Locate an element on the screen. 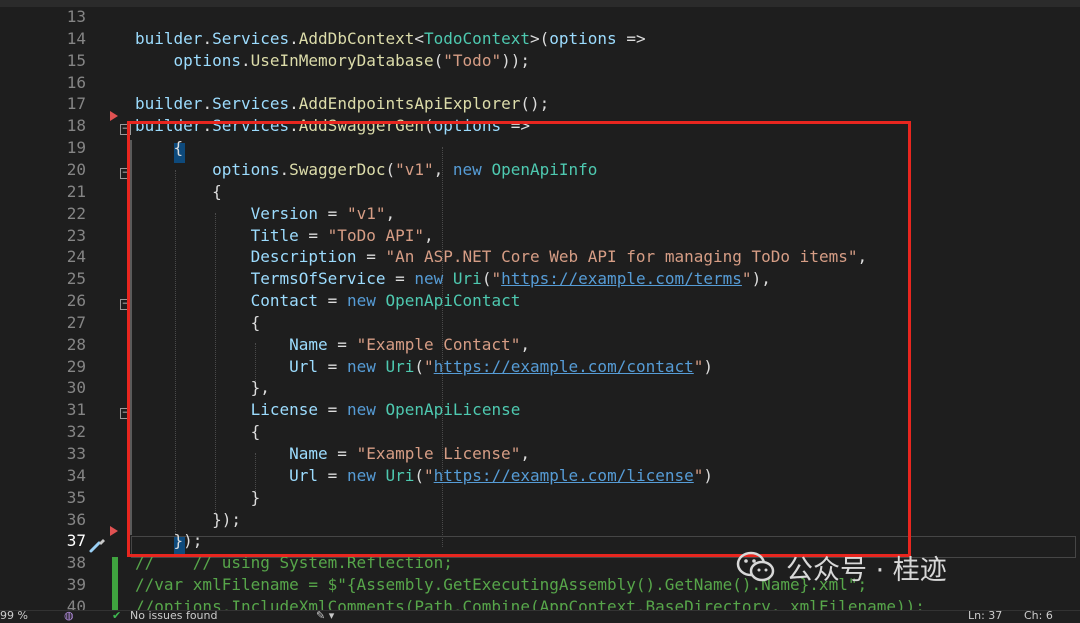  line-number: 39 is located at coordinates (76, 585).